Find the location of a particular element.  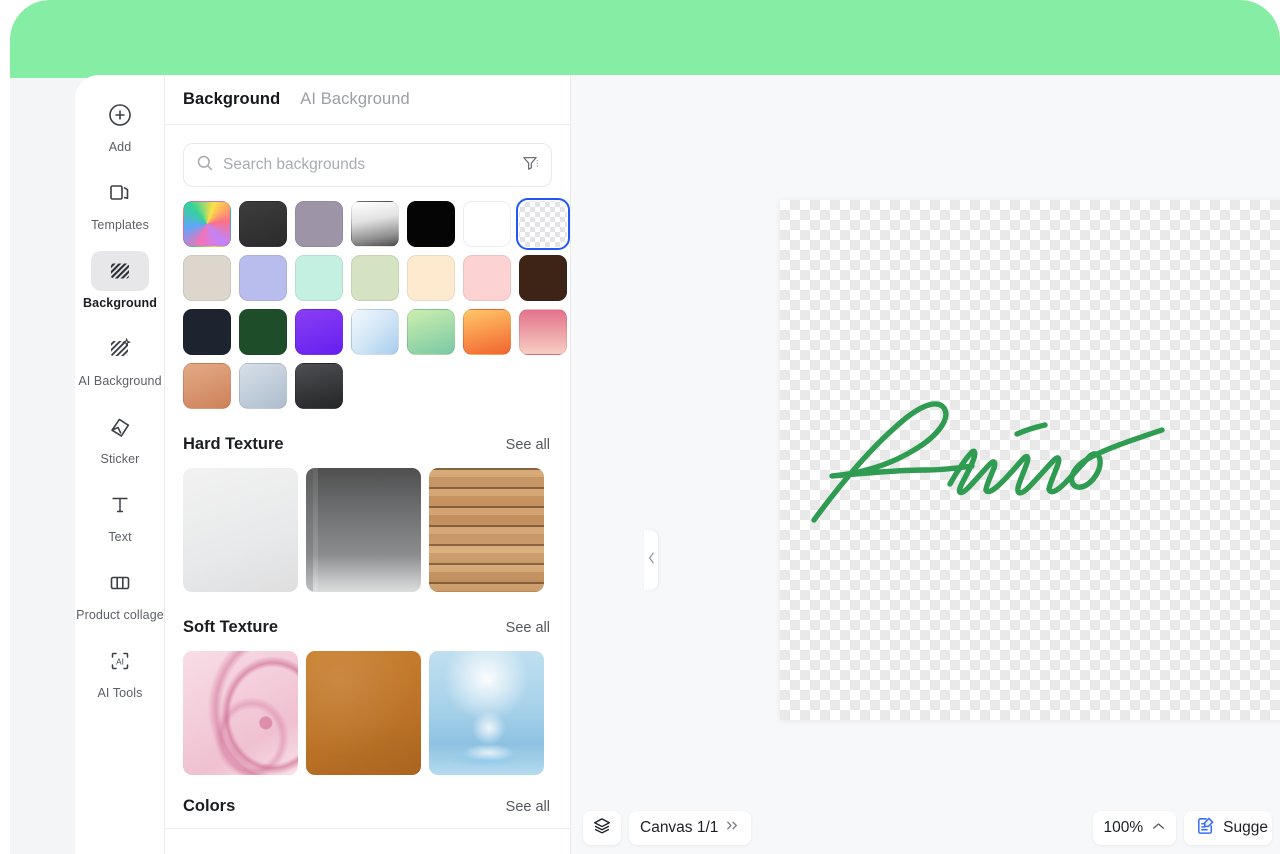

sidebar-item-ai-tools: AI AI Tools is located at coordinates (120, 667).